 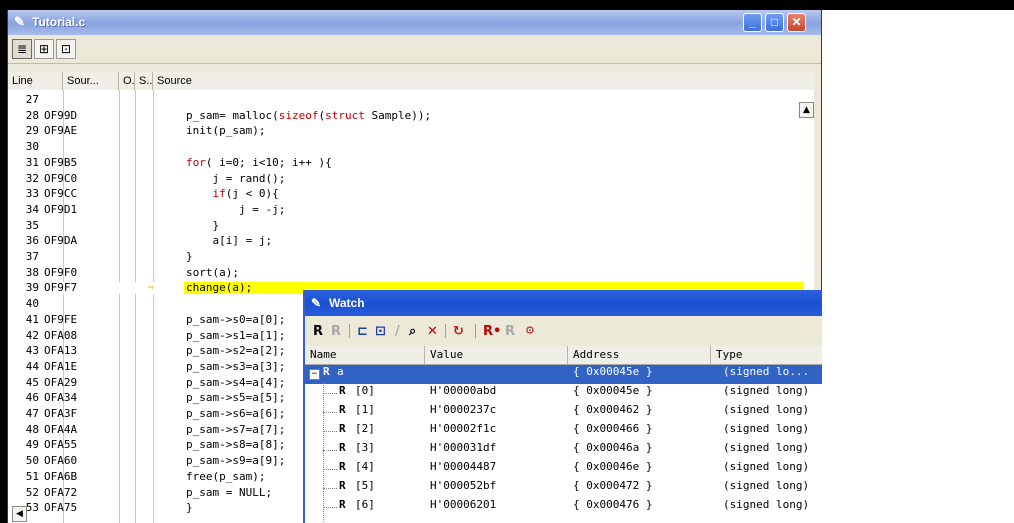 I want to click on add-watch-icon: ⊏, so click(x=362, y=331).